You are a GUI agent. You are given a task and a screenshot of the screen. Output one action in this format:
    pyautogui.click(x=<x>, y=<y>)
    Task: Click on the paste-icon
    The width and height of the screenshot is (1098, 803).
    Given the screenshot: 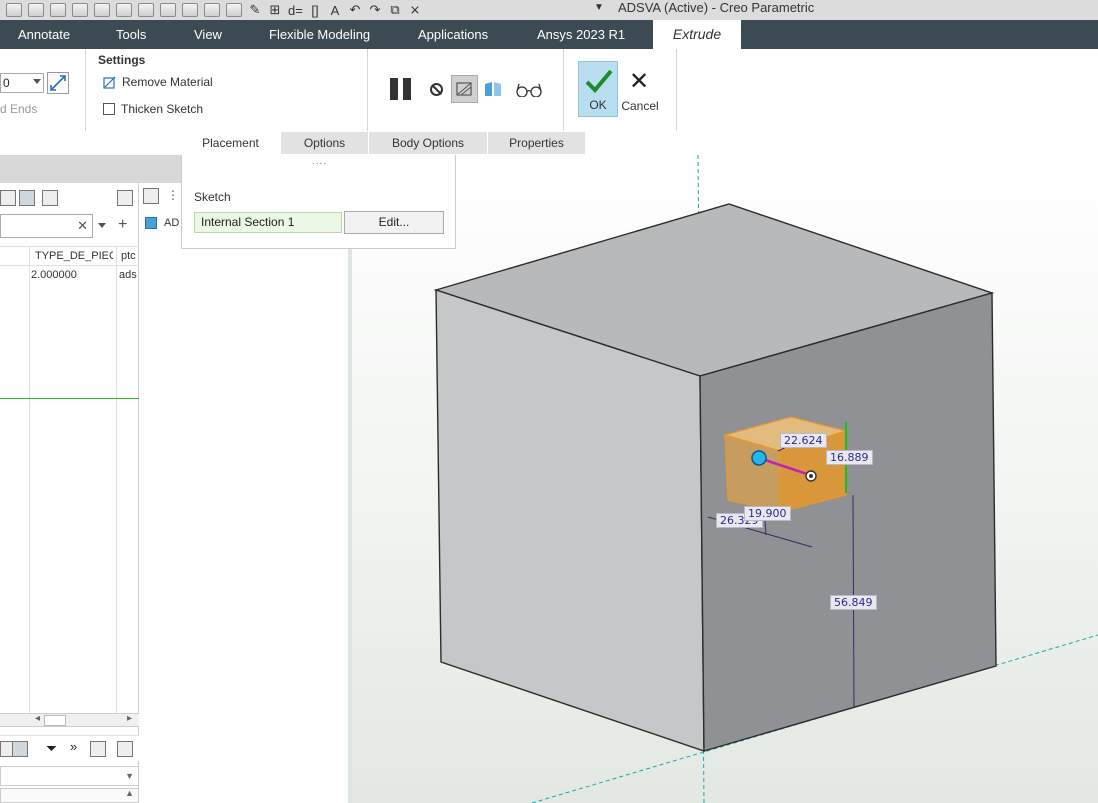 What is the action you would take?
    pyautogui.click(x=102, y=10)
    